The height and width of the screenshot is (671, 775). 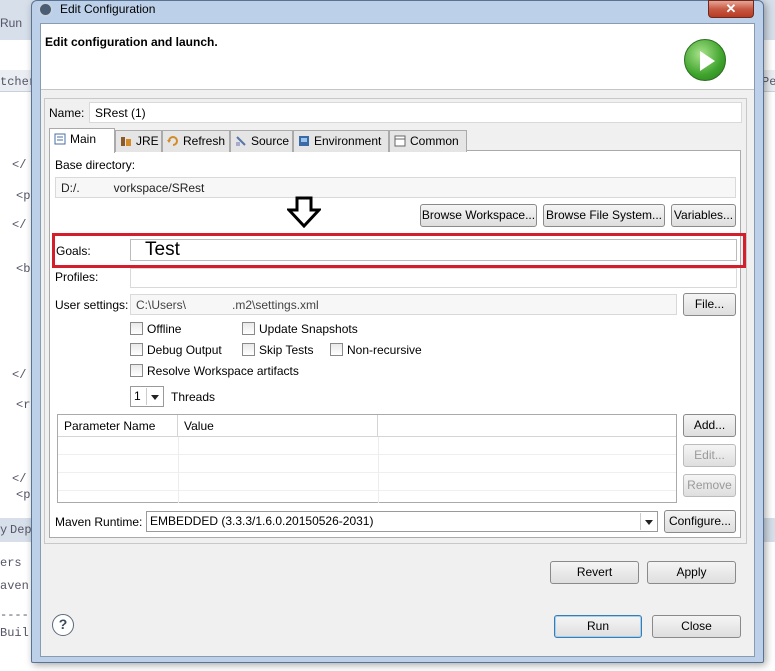 I want to click on profiles-input, so click(x=433, y=278).